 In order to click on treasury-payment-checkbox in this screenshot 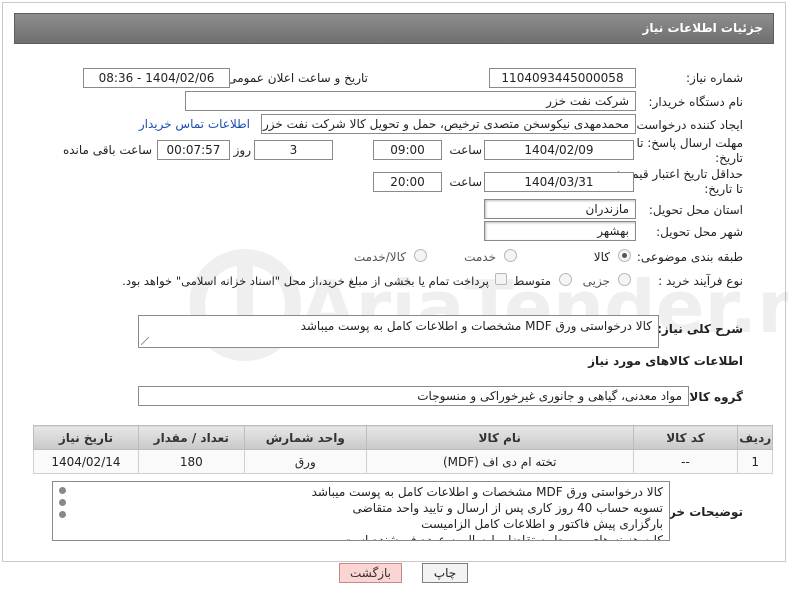, I will do `click(501, 279)`.